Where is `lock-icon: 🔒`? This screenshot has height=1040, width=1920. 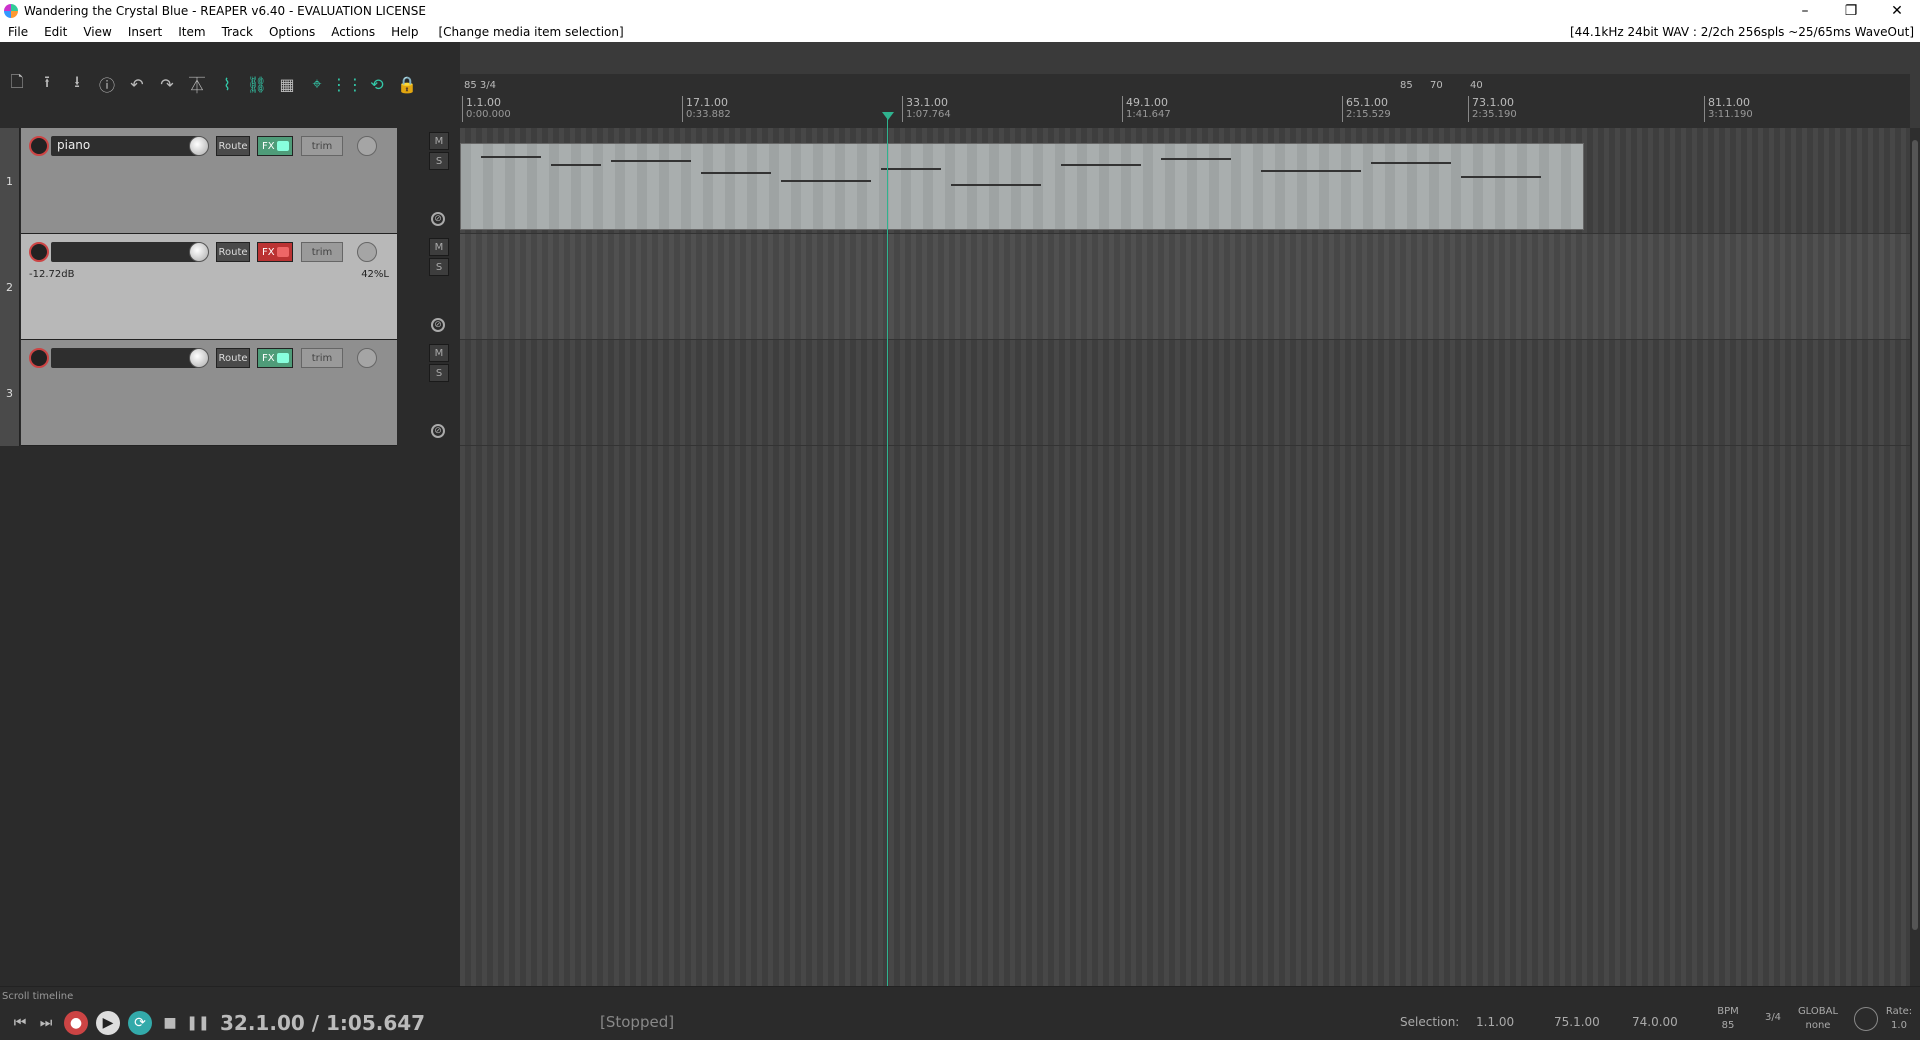 lock-icon: 🔒 is located at coordinates (407, 84).